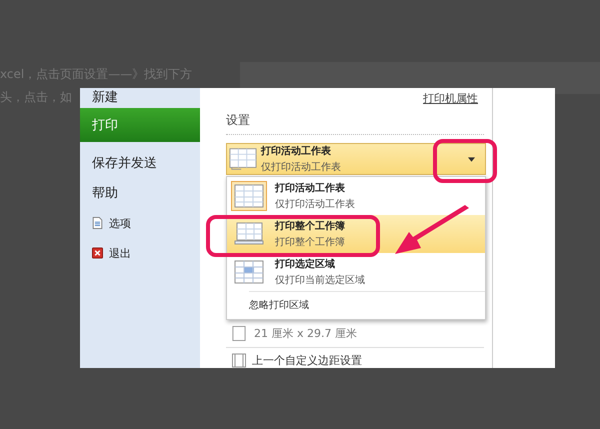  I want to click on menu-item-description: 仅打印当前选定区域, so click(320, 280).